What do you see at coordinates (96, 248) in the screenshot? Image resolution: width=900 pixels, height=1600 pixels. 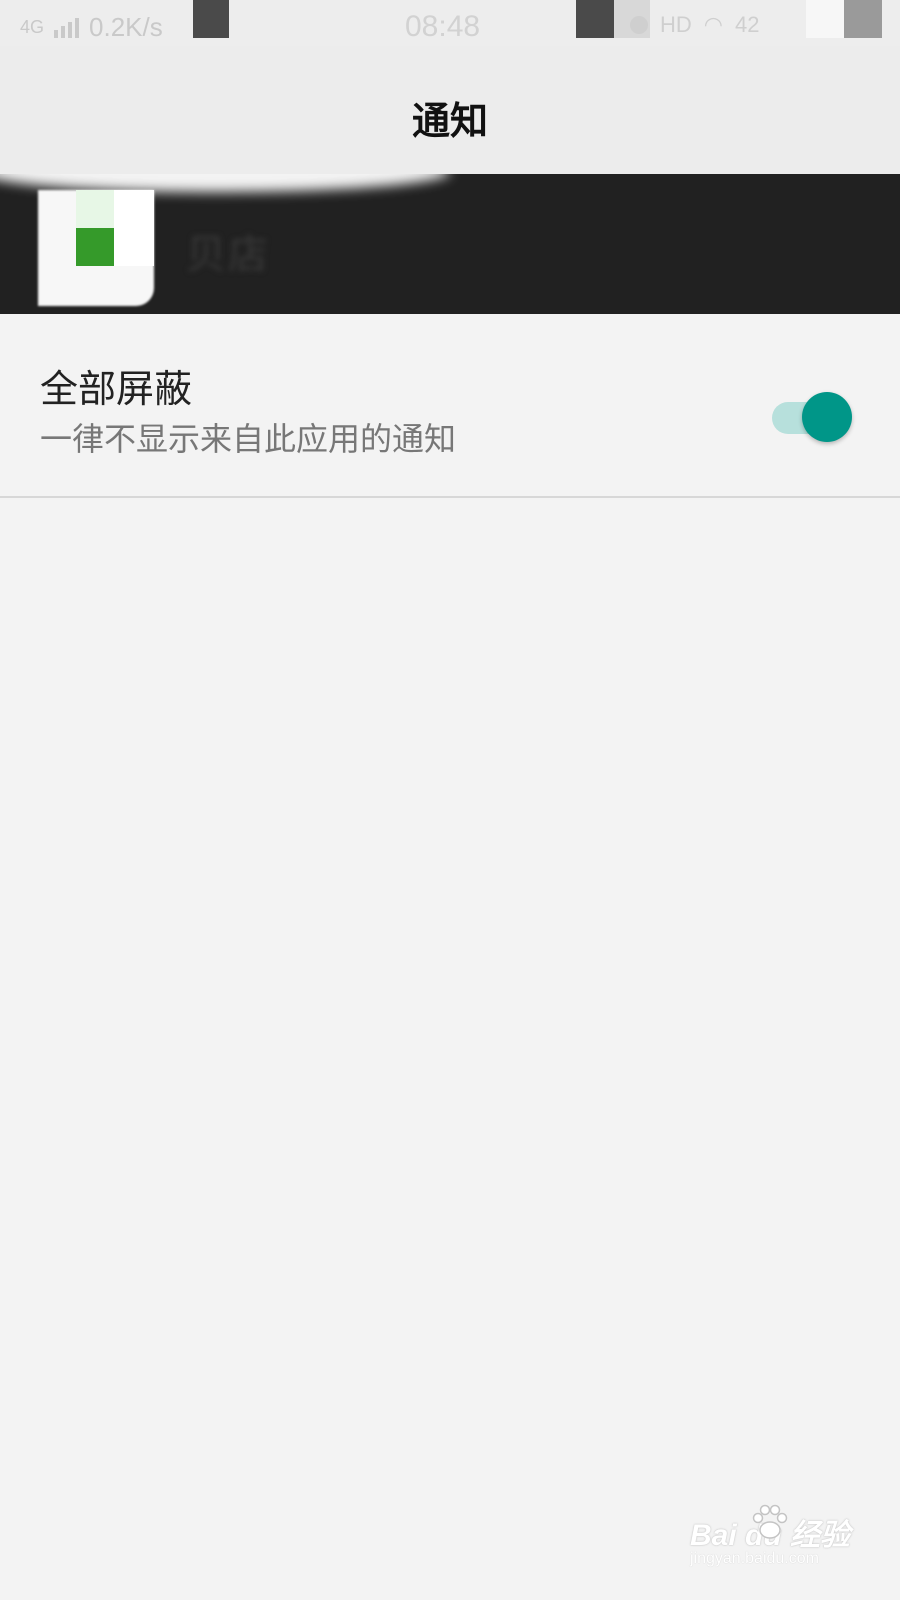 I see `app-logo-icon` at bounding box center [96, 248].